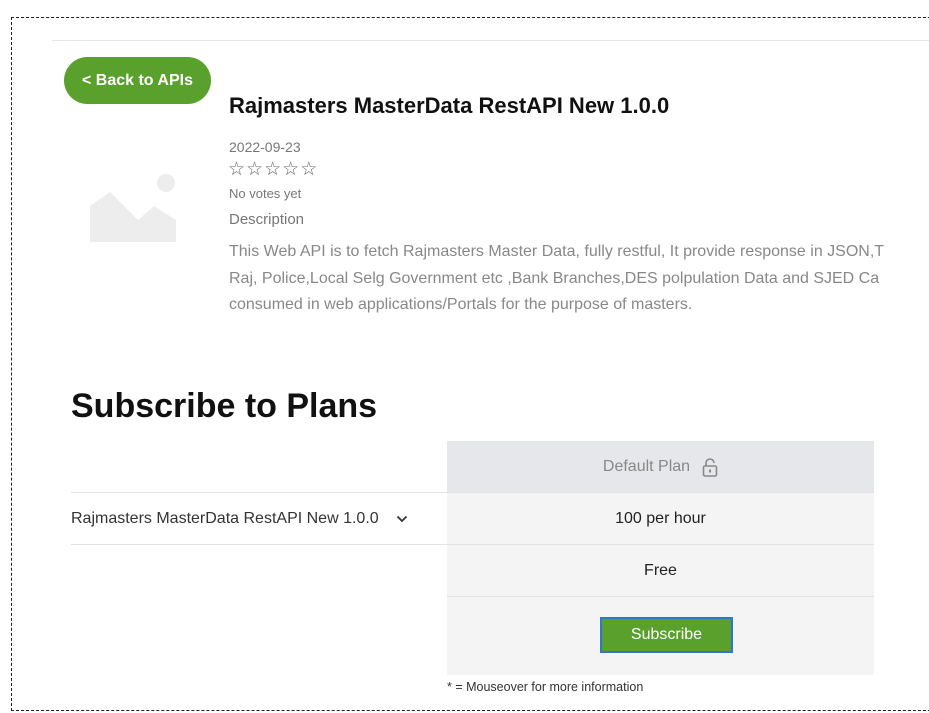  Describe the element at coordinates (710, 467) in the screenshot. I see `unlock-icon` at that location.